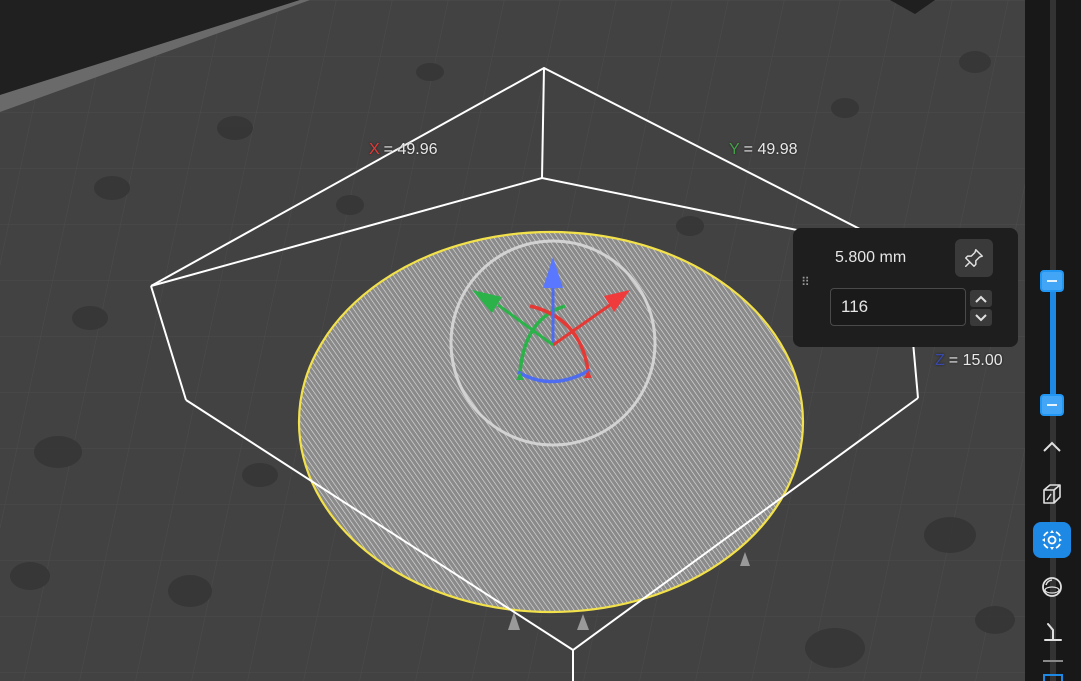 This screenshot has width=1081, height=681. Describe the element at coordinates (763, 149) in the screenshot. I see `y-dimension-label: Y = 49.98` at that location.